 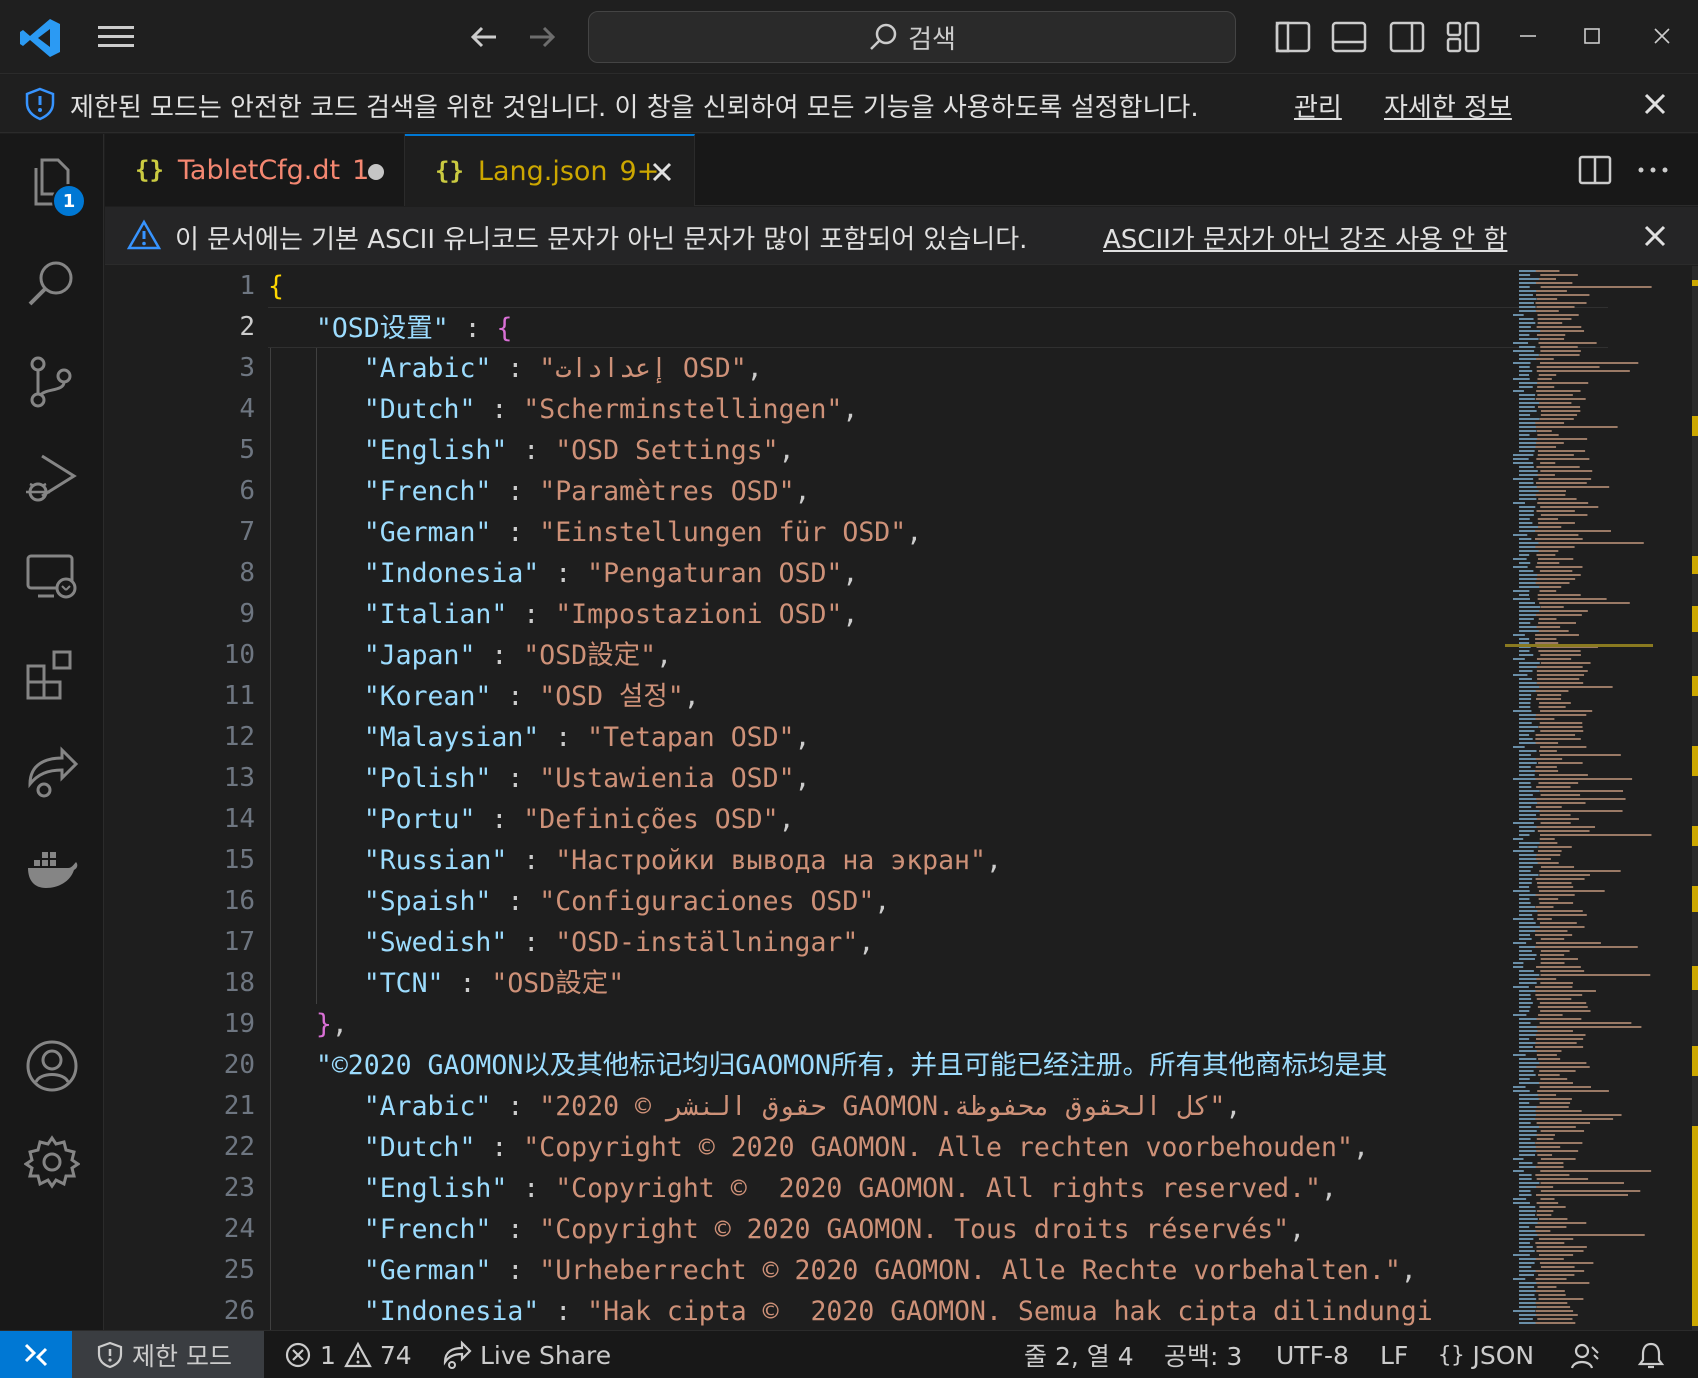 What do you see at coordinates (1203, 1354) in the screenshot?
I see `indentation-status: 공백: 3` at bounding box center [1203, 1354].